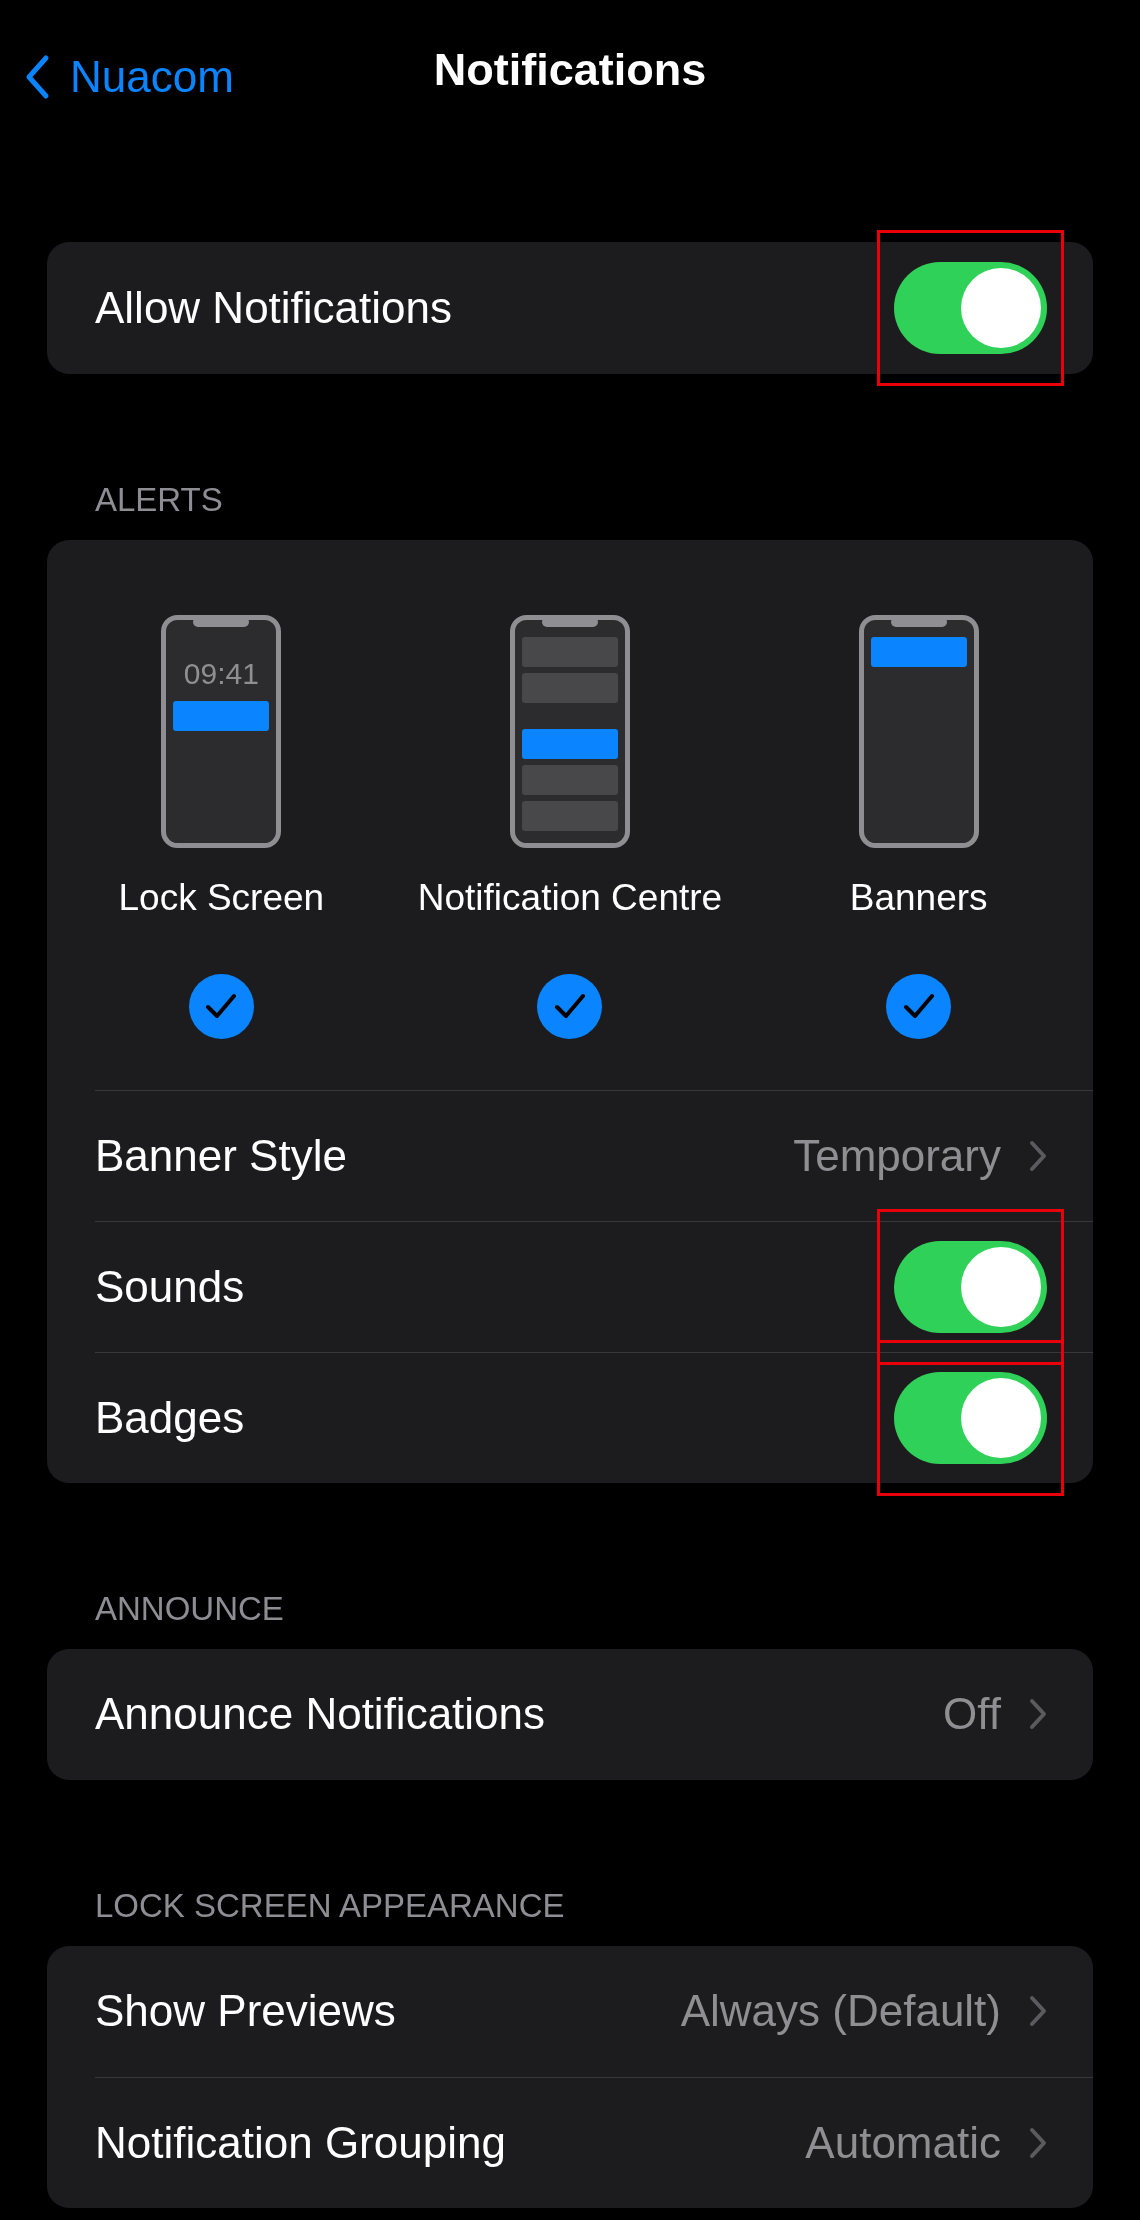 Image resolution: width=1140 pixels, height=2220 pixels. I want to click on section-header: LOCK SCREEN APPEARANCE, so click(330, 1905).